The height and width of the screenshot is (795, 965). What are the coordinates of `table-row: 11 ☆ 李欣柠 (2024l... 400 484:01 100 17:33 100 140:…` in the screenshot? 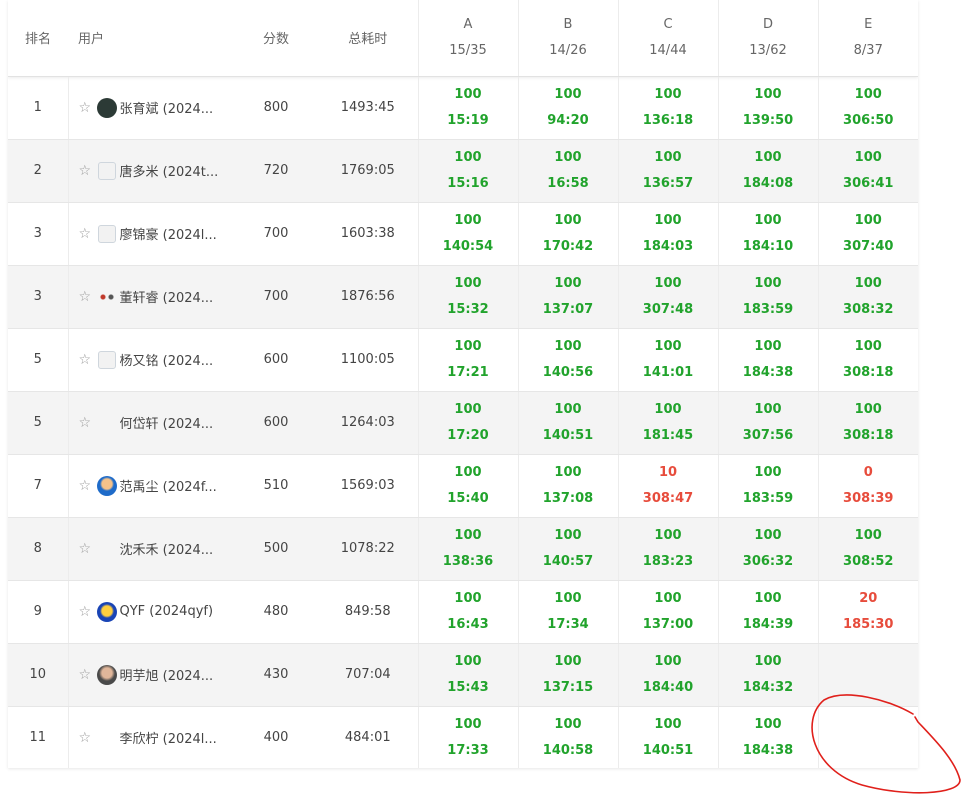 It's located at (463, 737).